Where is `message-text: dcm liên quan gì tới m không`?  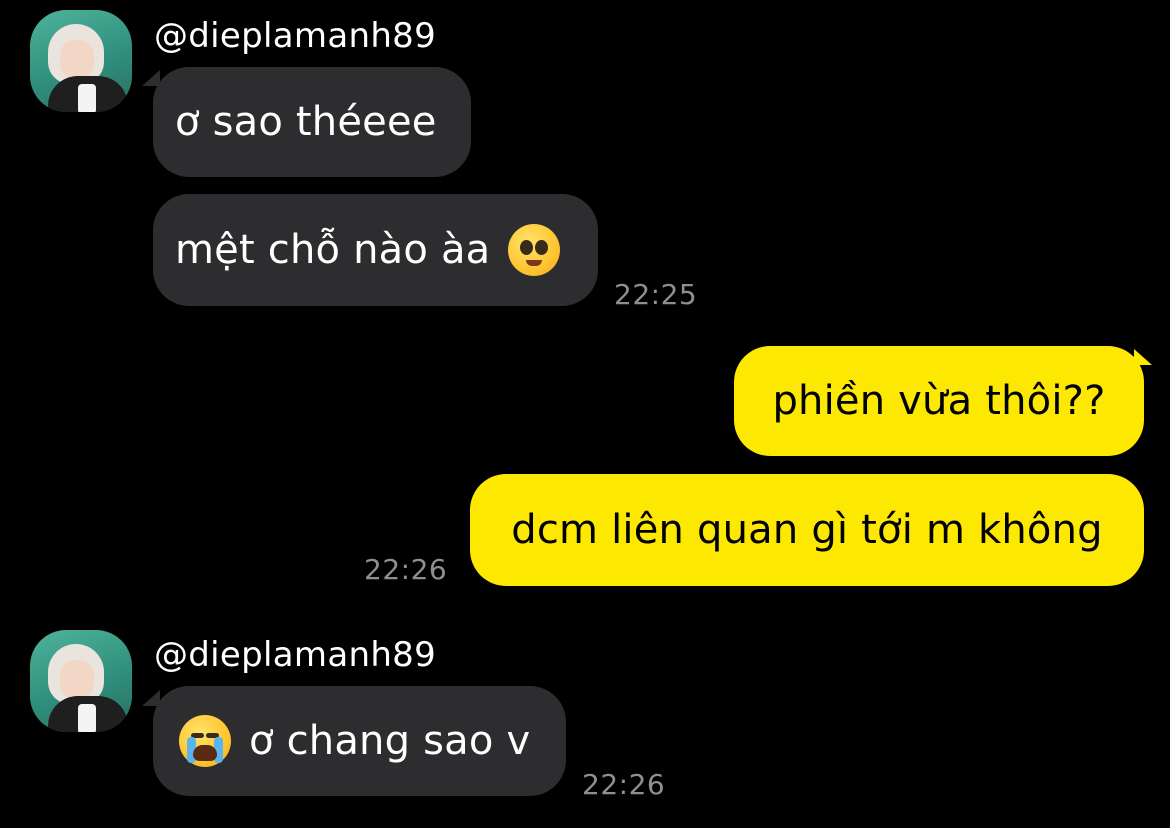 message-text: dcm liên quan gì tới m không is located at coordinates (807, 530).